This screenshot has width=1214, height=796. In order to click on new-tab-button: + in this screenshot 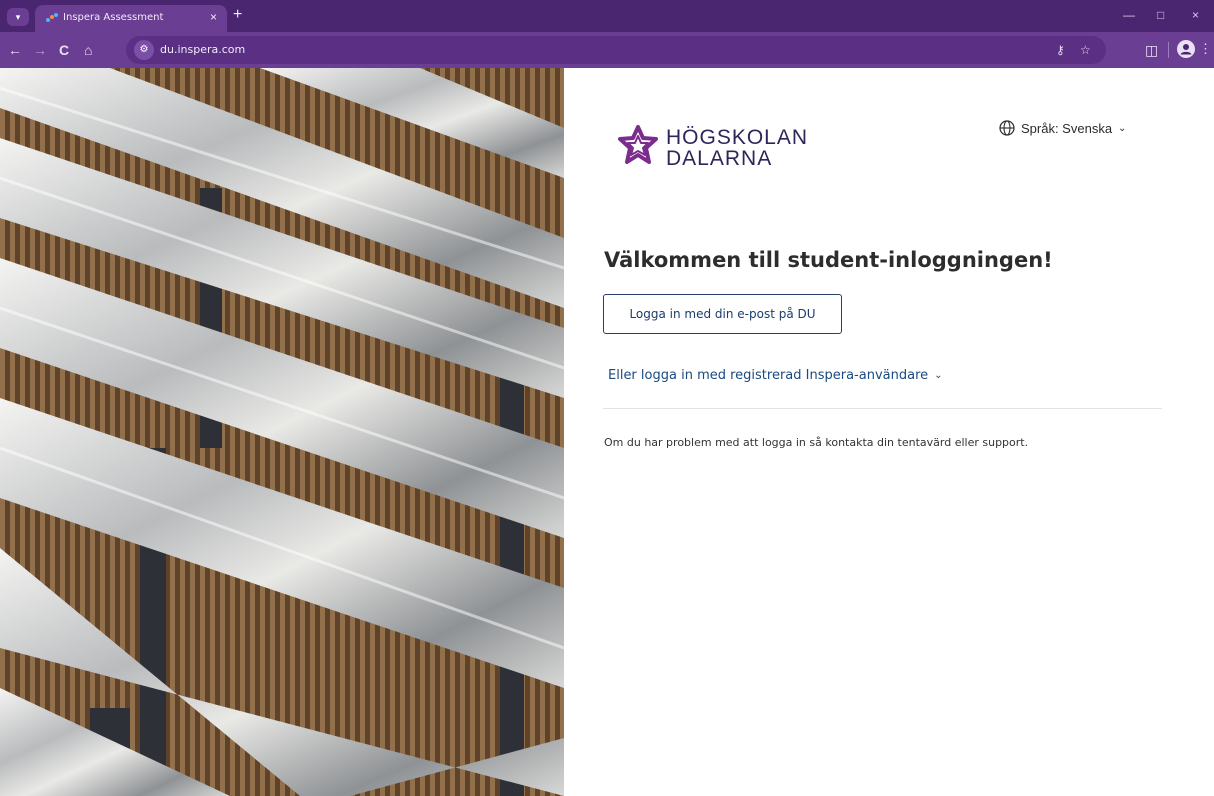, I will do `click(237, 15)`.